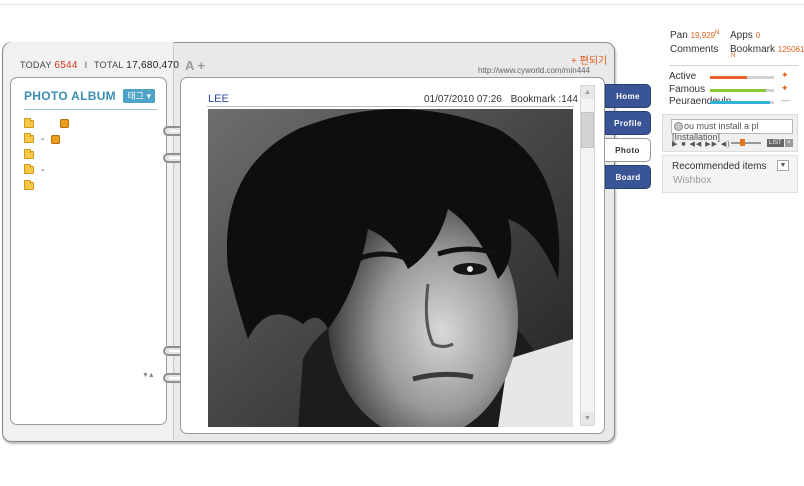 Image resolution: width=804 pixels, height=486 pixels. What do you see at coordinates (719, 166) in the screenshot?
I see `recommended-title: Recommended items` at bounding box center [719, 166].